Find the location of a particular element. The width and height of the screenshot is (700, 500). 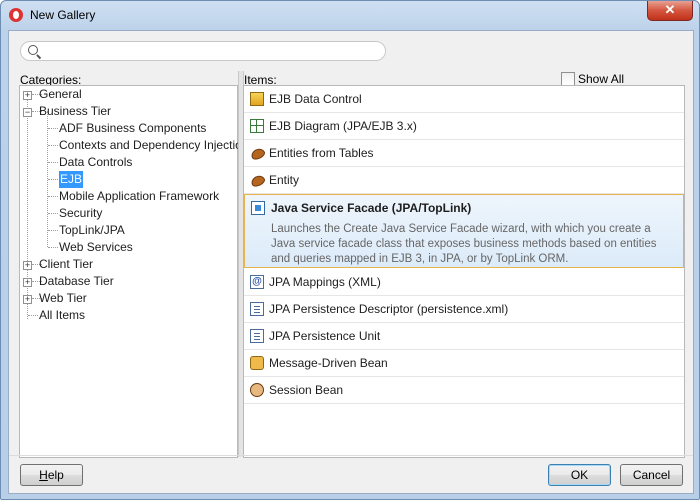

xml-mapping-icon: @ is located at coordinates (257, 282).